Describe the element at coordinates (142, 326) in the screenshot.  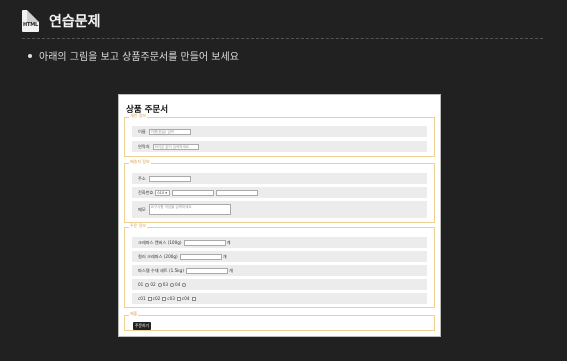
I see `order-submit-button: 주문하기` at that location.